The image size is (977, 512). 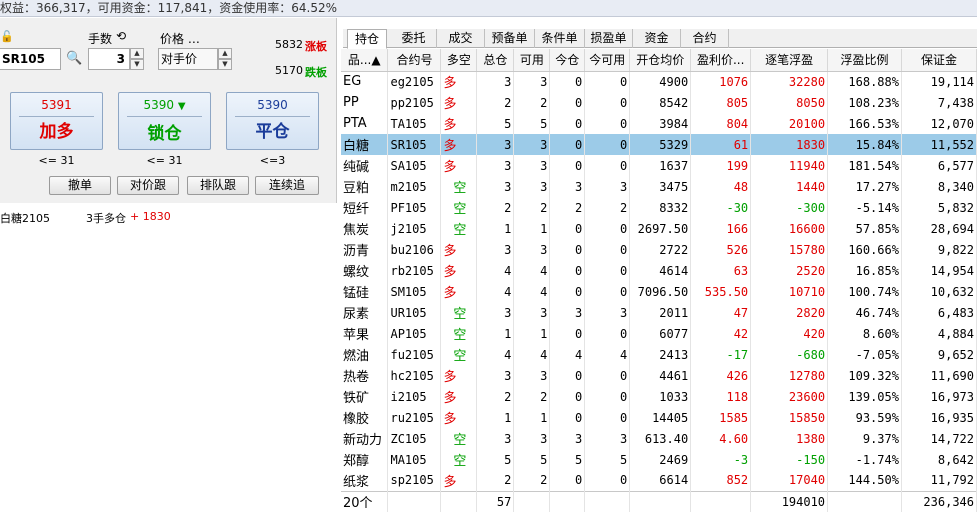 I want to click on cell-floating-pnl: 2520, so click(x=789, y=270).